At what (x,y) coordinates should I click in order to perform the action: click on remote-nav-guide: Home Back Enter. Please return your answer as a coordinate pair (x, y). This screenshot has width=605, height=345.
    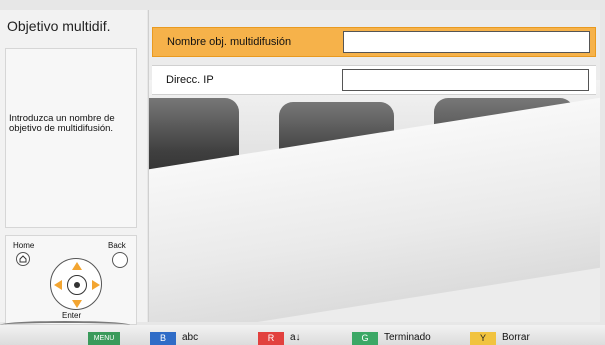
    Looking at the image, I should click on (71, 280).